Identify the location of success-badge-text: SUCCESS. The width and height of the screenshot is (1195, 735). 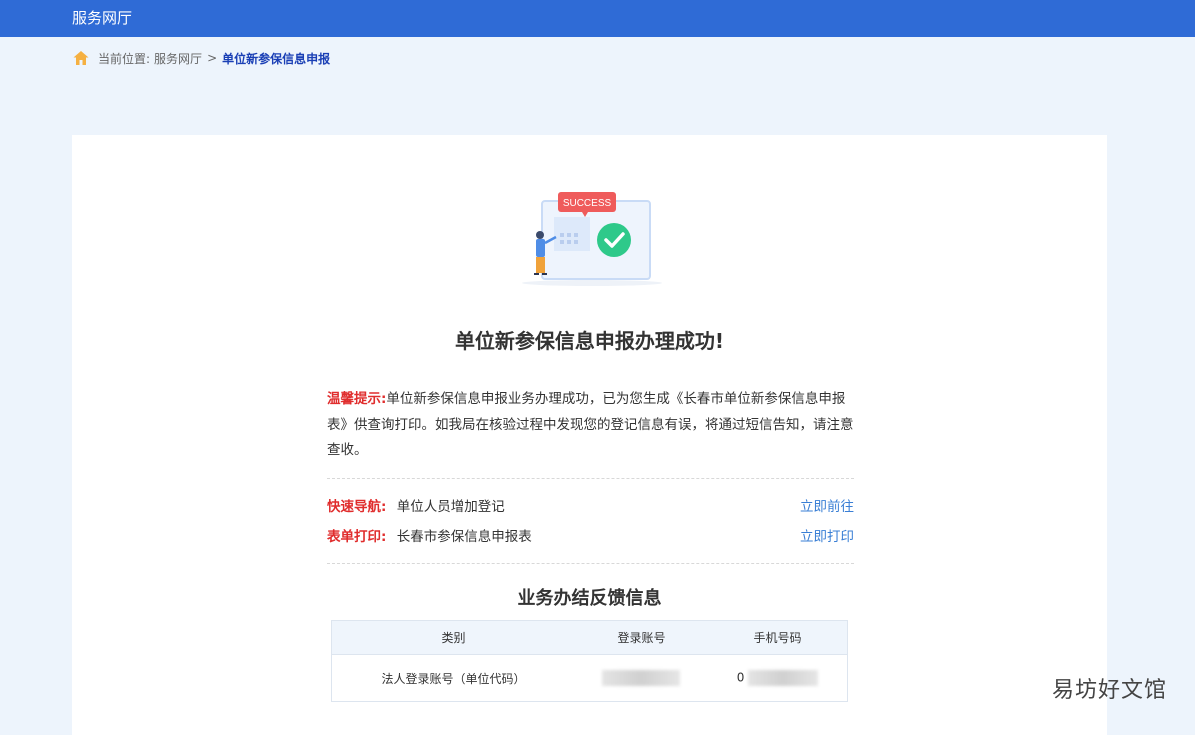
(587, 203).